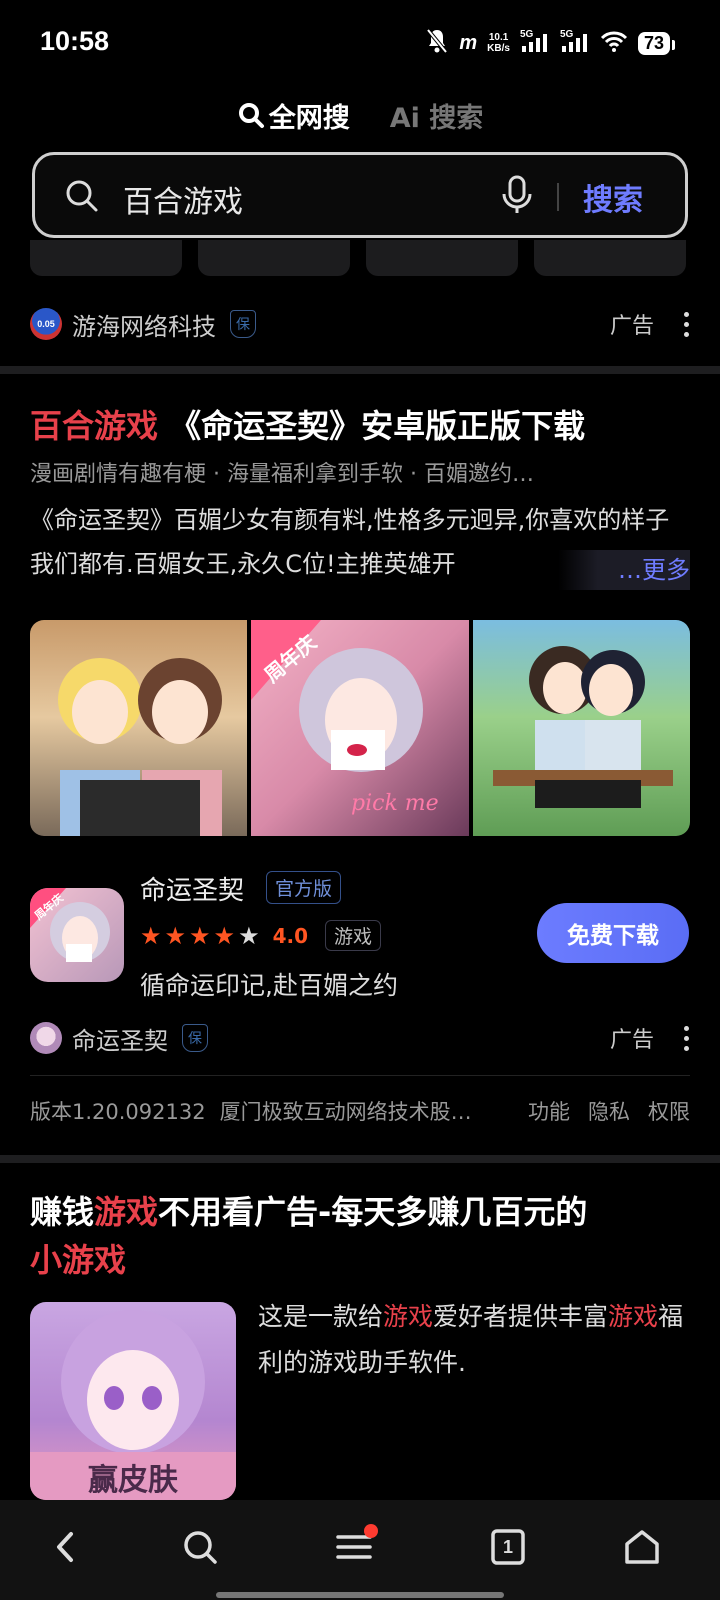 This screenshot has height=1600, width=720. Describe the element at coordinates (360, 1595) in the screenshot. I see `home-indicator` at that location.